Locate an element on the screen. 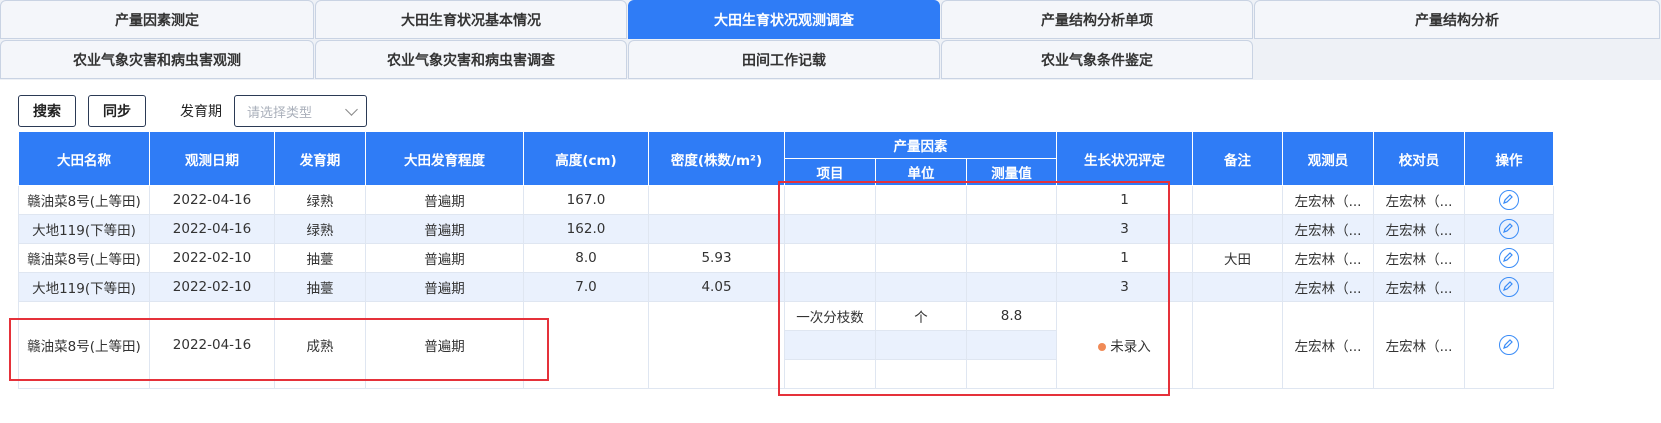  tab-field-work-record: 田间工作记载 is located at coordinates (784, 59).